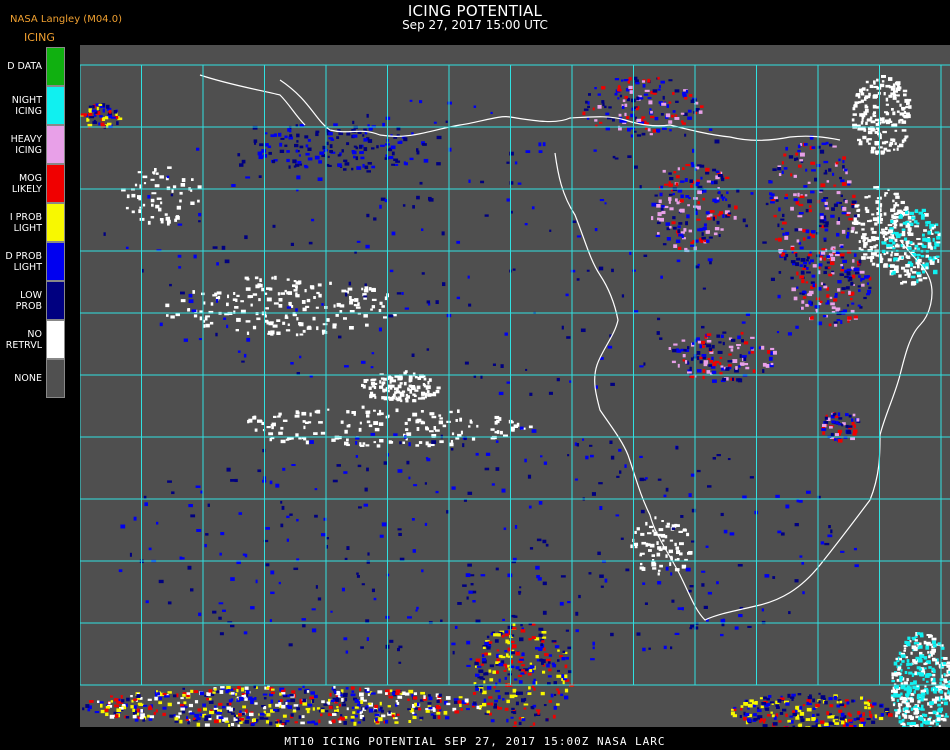 The image size is (950, 750). What do you see at coordinates (23, 256) in the screenshot?
I see `legend-label-line: D PROB` at bounding box center [23, 256].